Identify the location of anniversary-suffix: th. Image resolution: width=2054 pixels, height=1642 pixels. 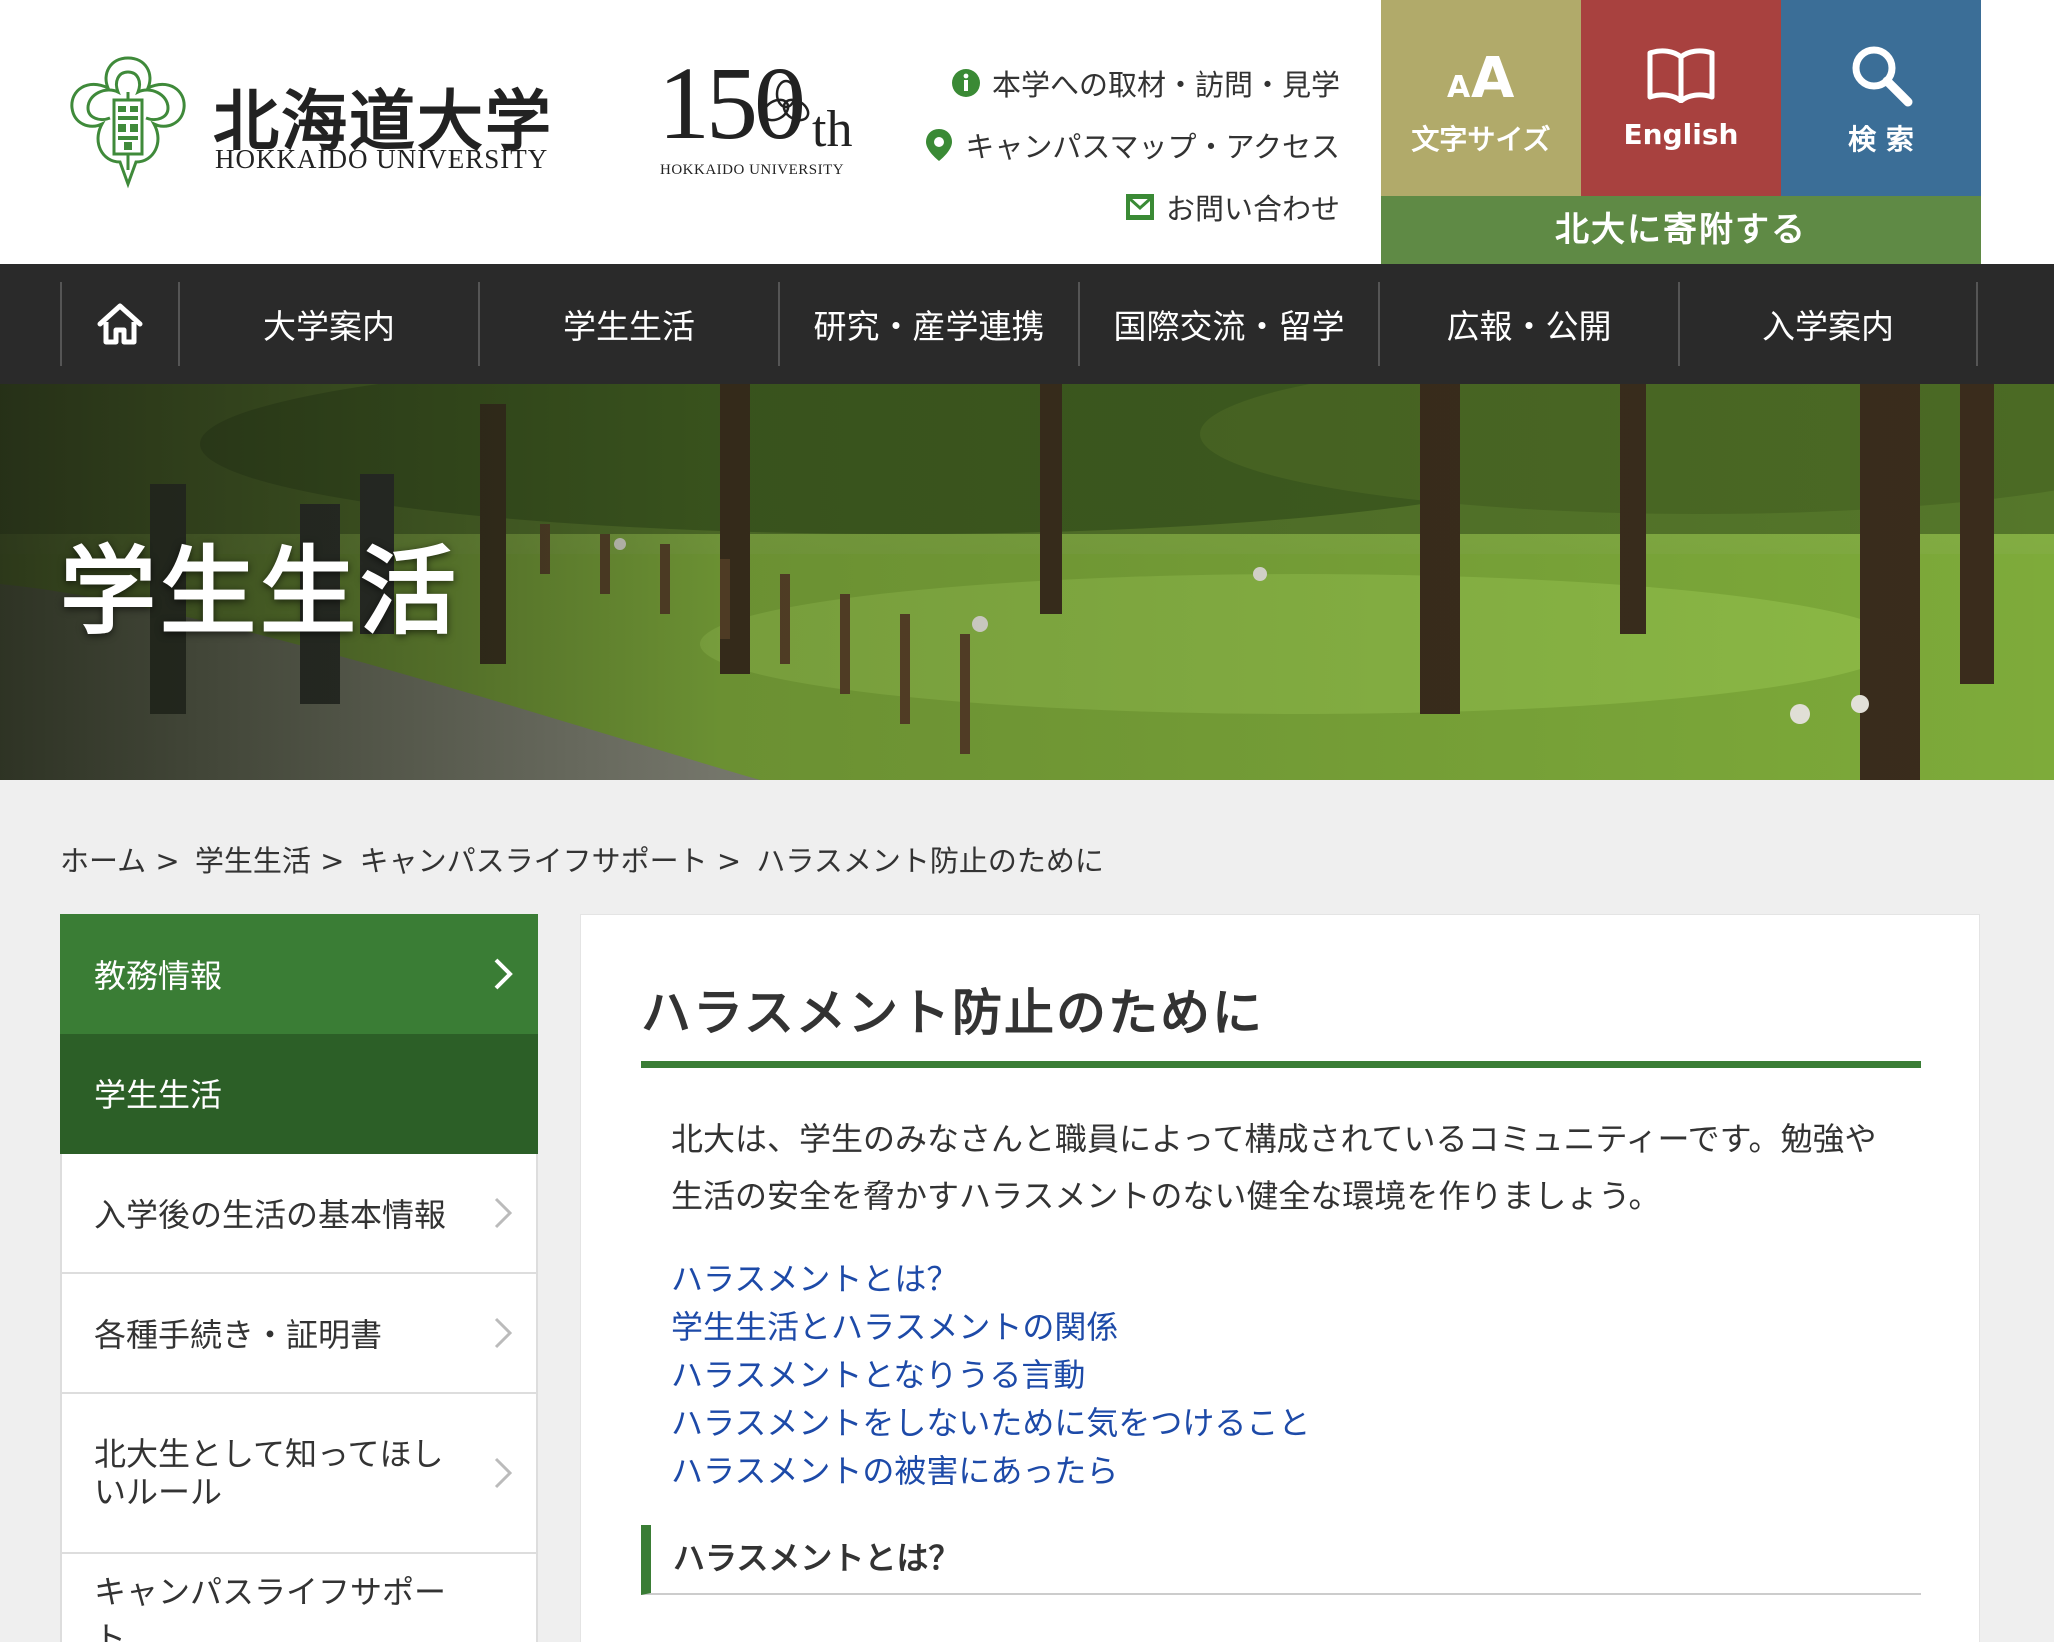
(832, 129).